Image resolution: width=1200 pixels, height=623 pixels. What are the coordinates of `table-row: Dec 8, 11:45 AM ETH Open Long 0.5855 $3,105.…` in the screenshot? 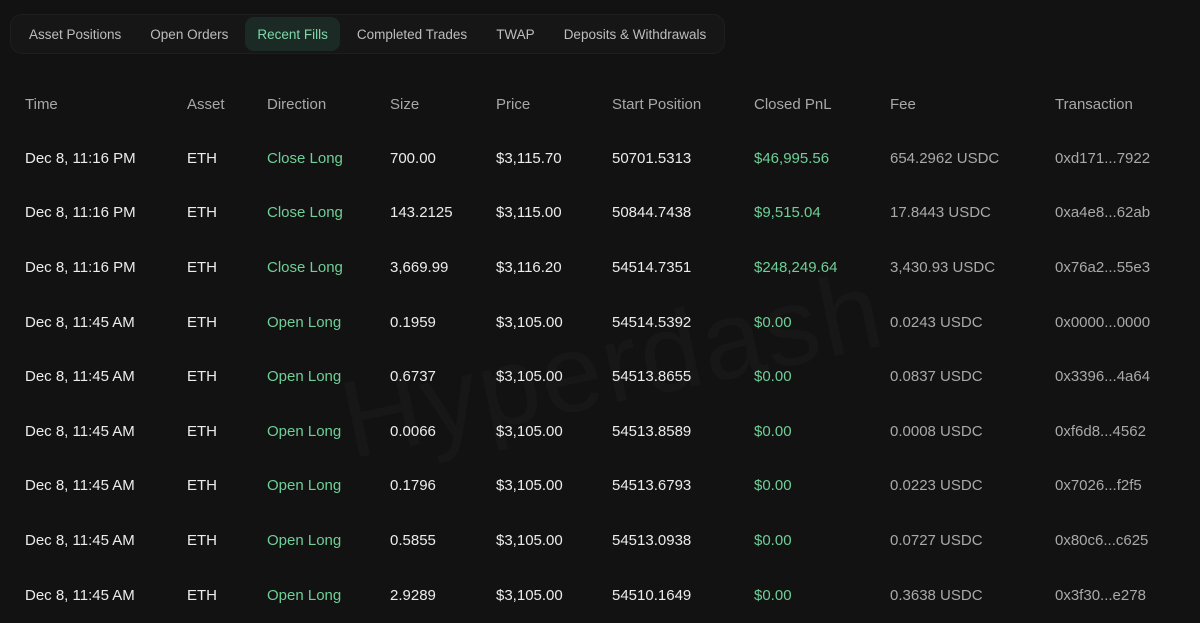 It's located at (600, 540).